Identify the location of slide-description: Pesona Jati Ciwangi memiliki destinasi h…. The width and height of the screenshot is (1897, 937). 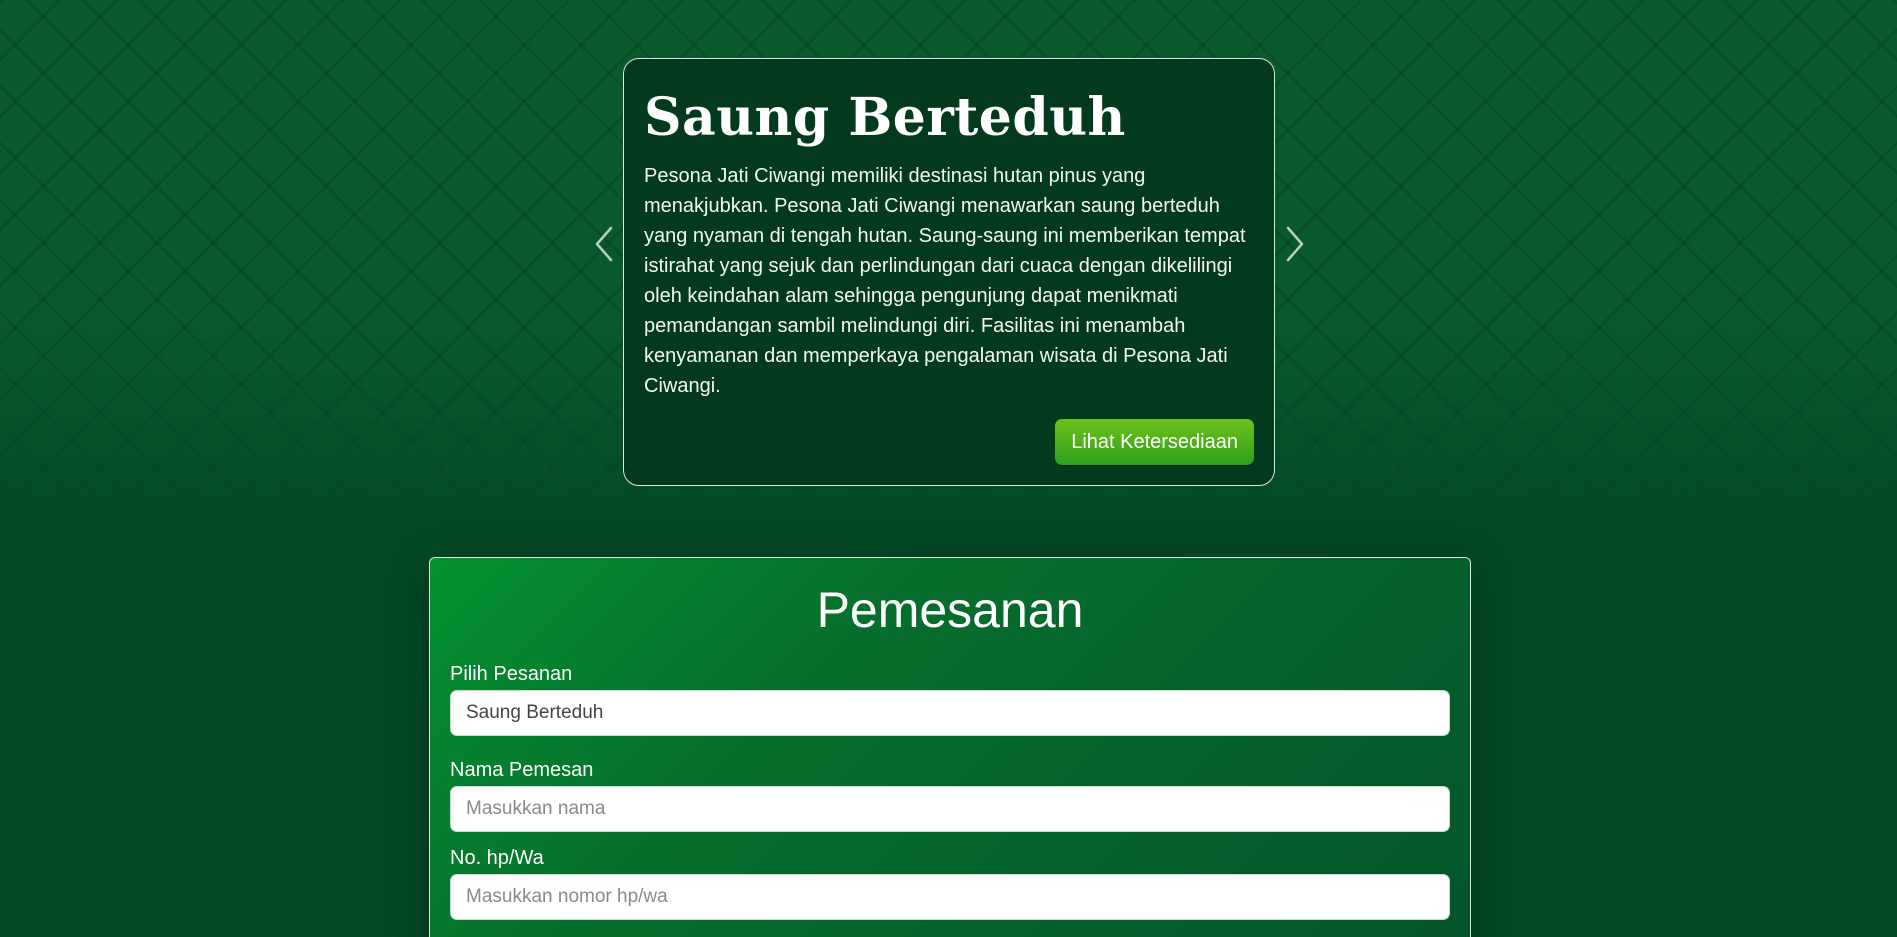
(945, 281).